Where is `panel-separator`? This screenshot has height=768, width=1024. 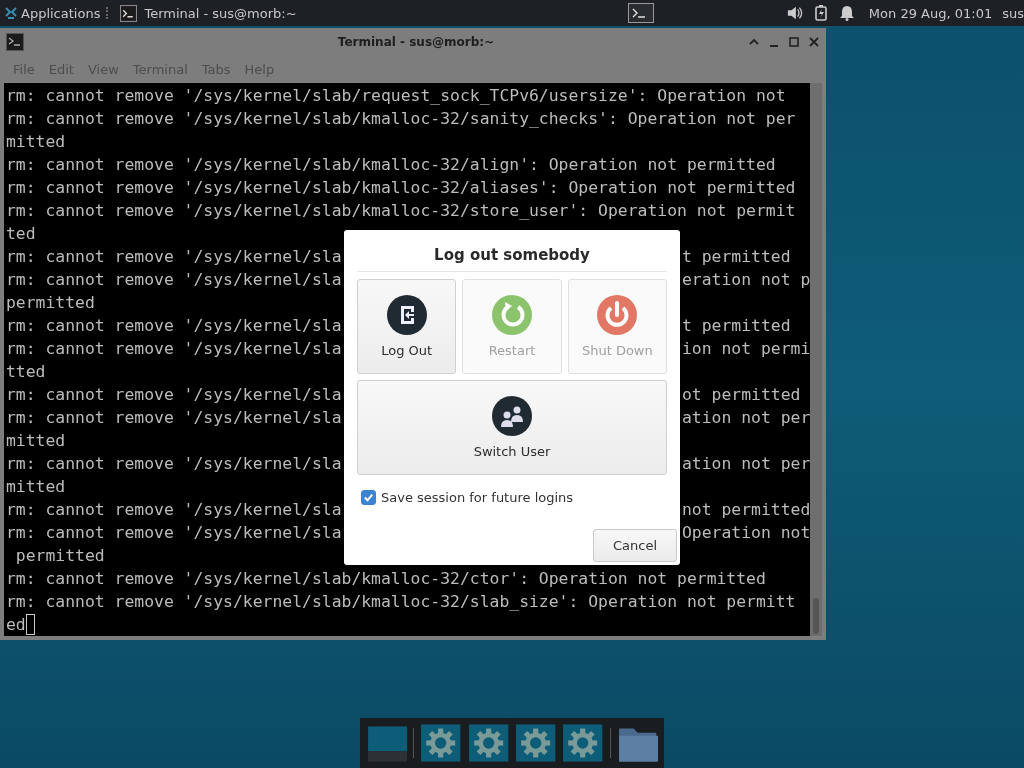 panel-separator is located at coordinates (108, 13).